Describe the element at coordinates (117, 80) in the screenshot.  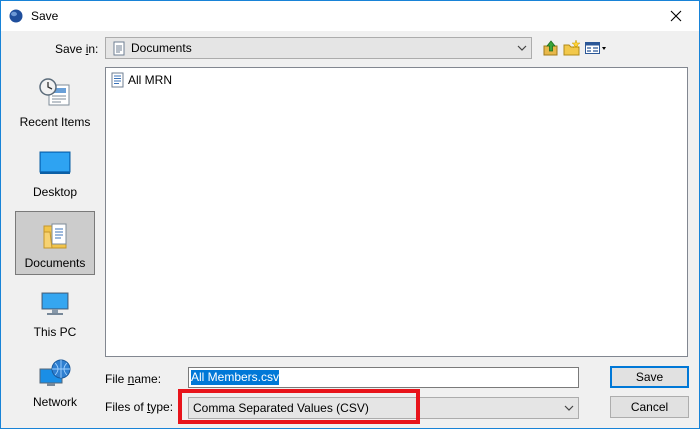
I see `document-file-icon` at that location.